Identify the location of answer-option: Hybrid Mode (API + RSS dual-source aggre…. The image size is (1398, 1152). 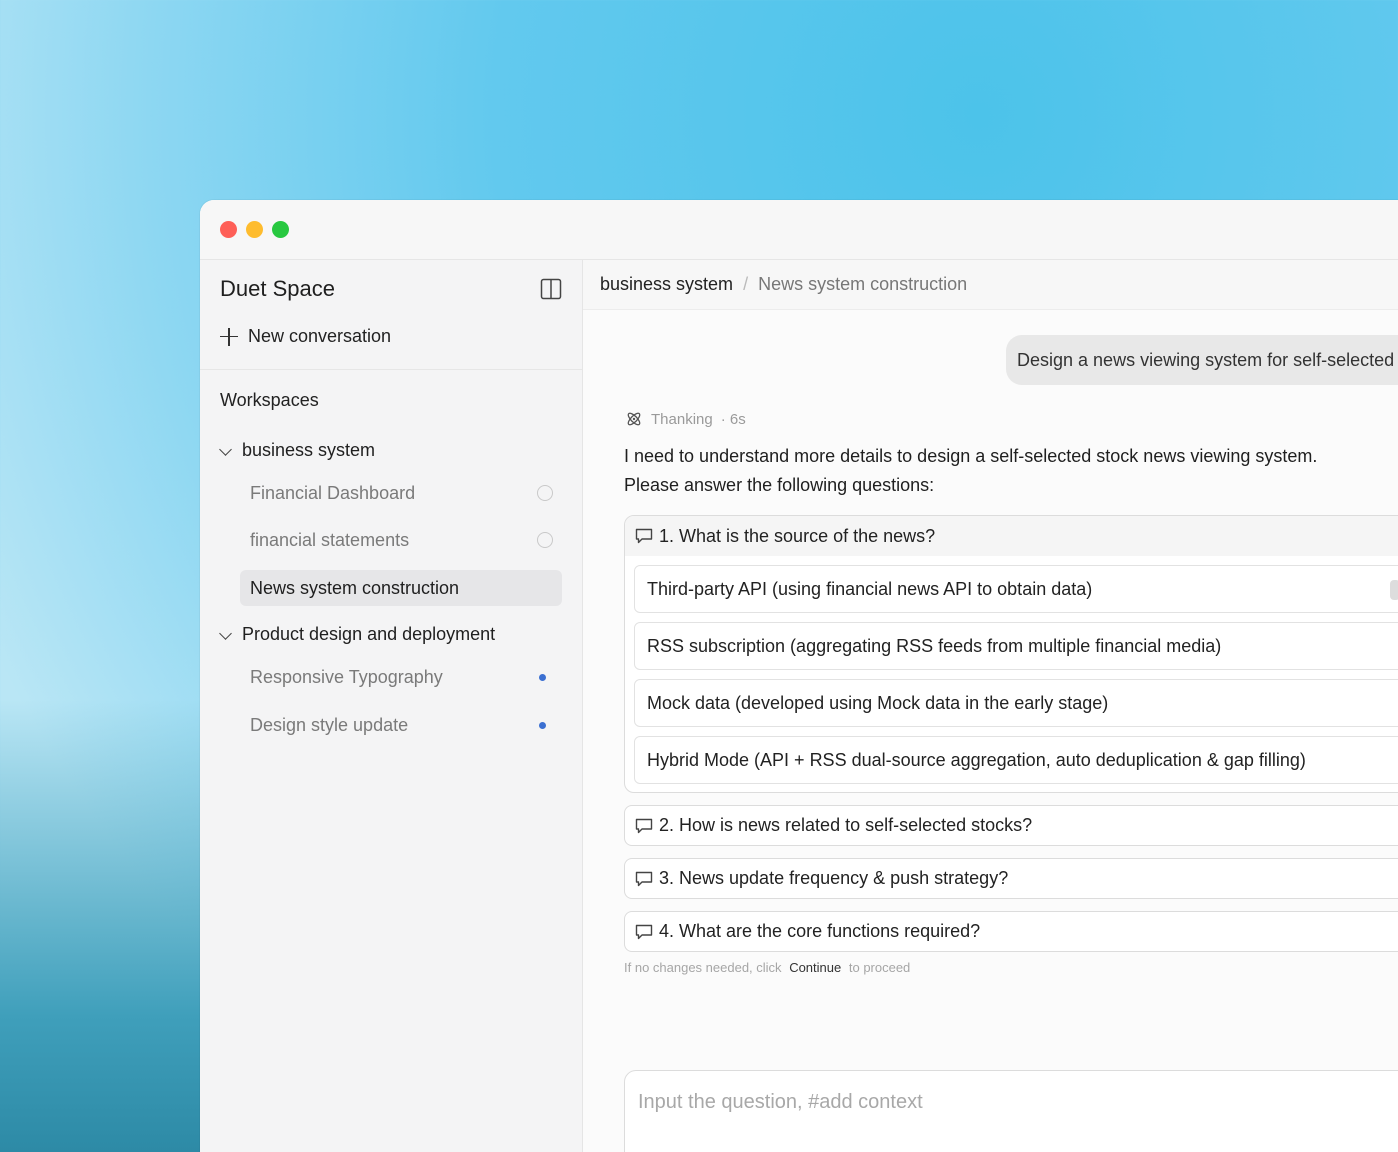
(1016, 760).